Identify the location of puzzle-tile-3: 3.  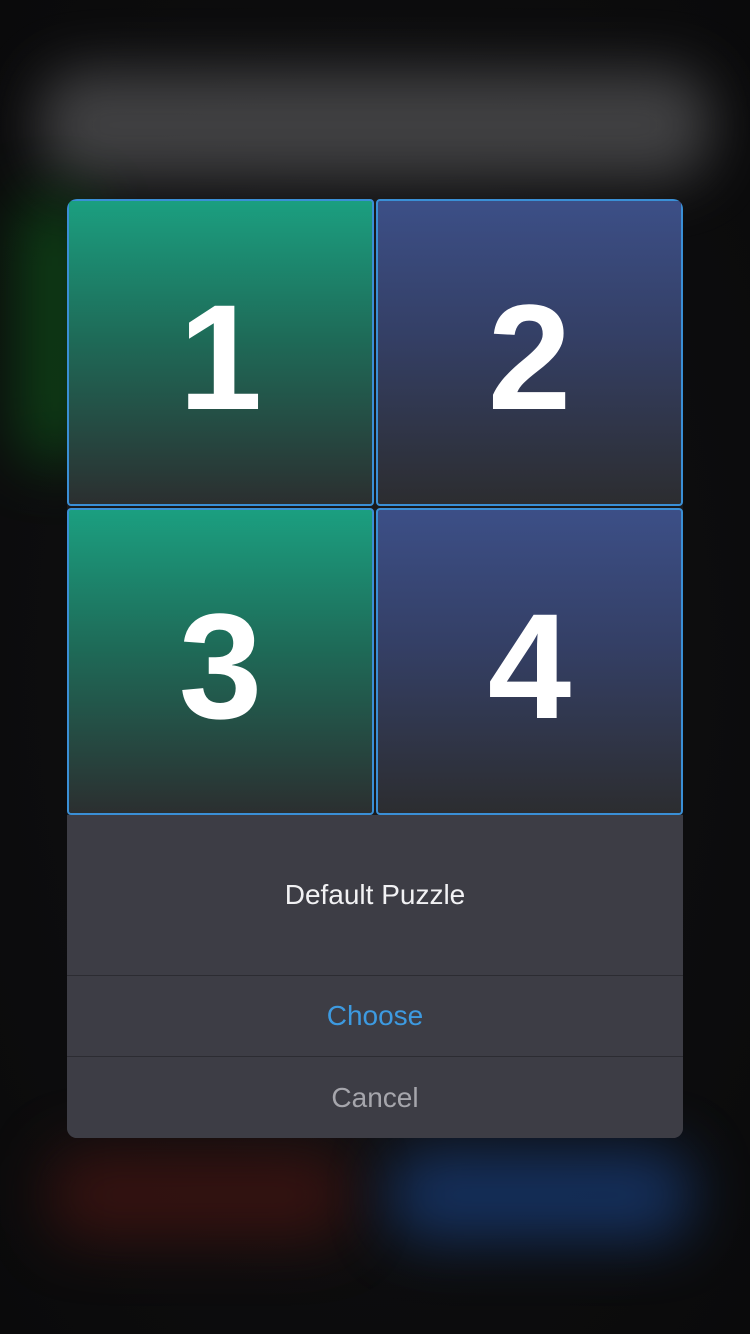
(220, 661).